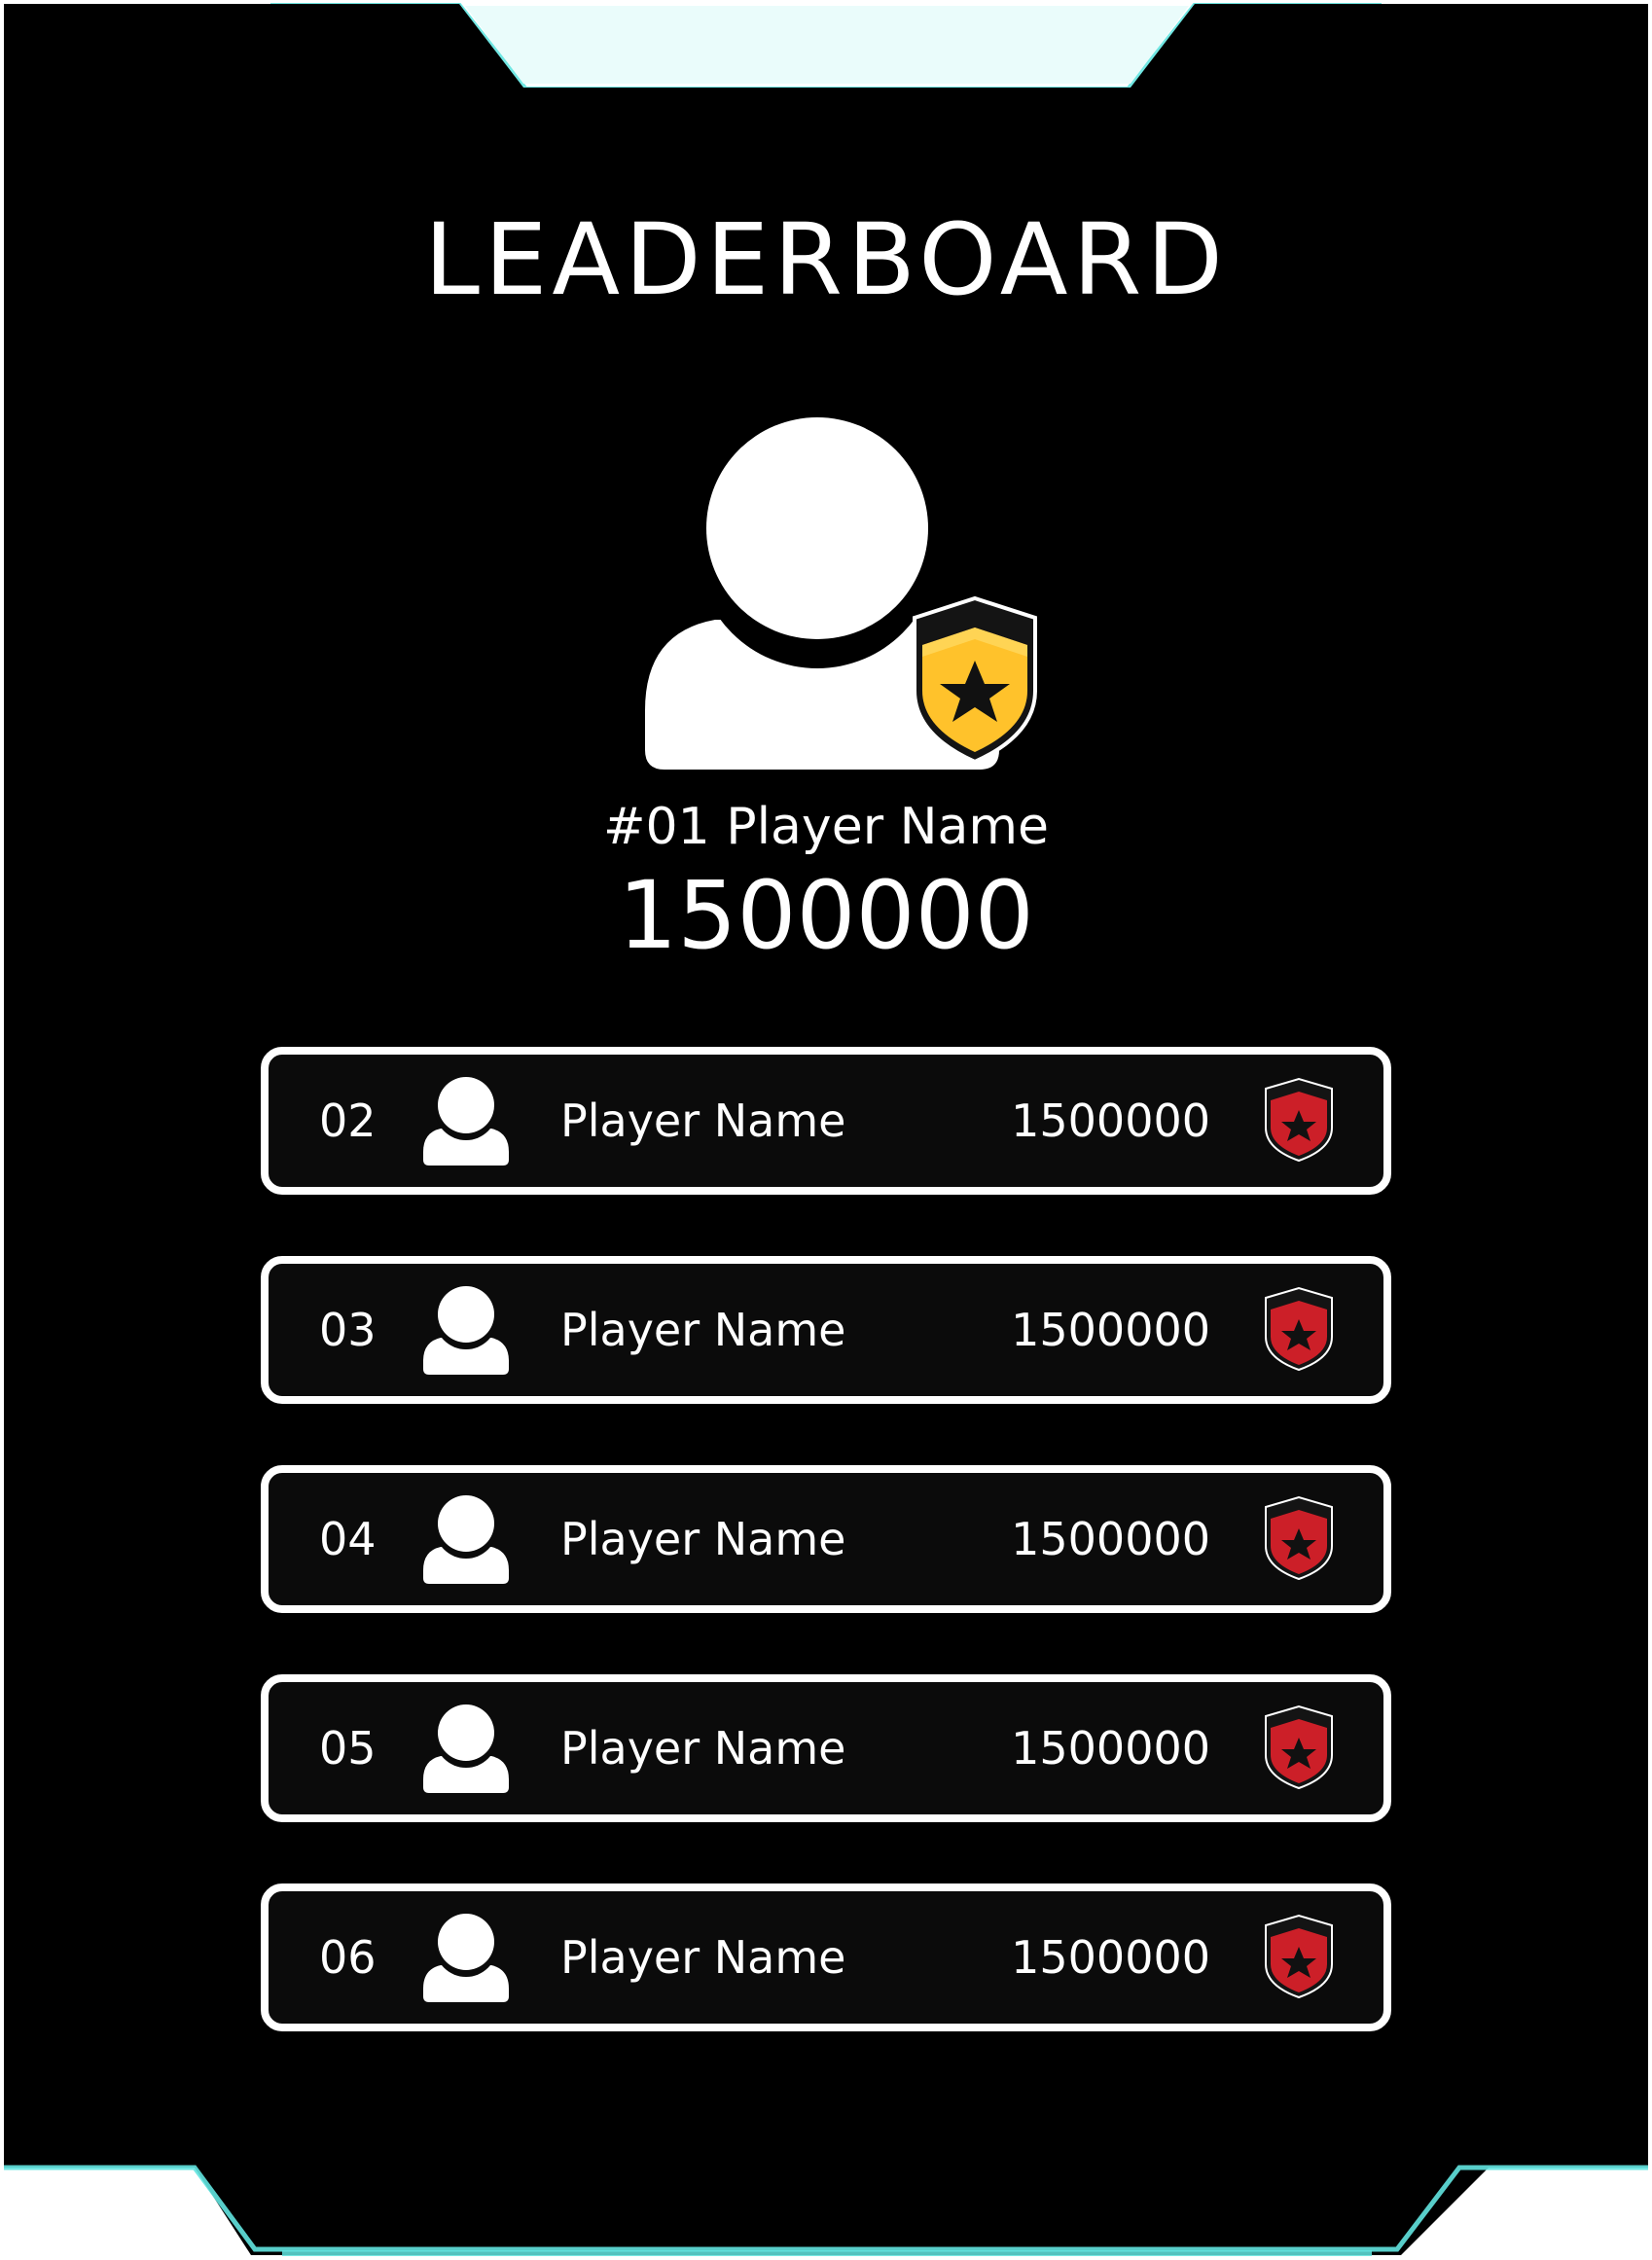 The height and width of the screenshot is (2260, 1652). I want to click on page-title: LEADERBOARD, so click(826, 260).